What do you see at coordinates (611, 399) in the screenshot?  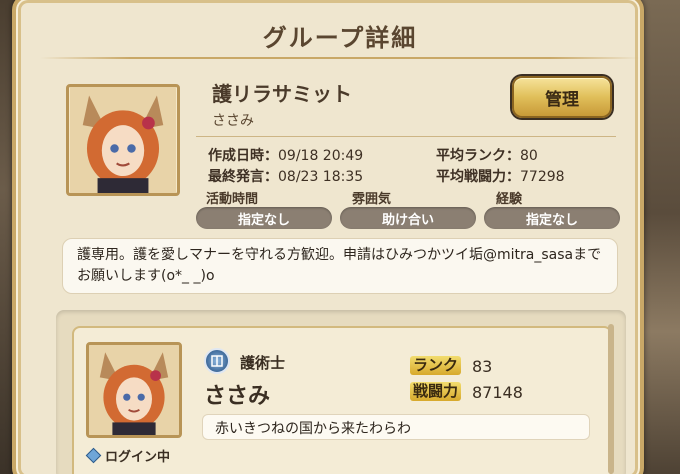 I see `member-list-scrollbar` at bounding box center [611, 399].